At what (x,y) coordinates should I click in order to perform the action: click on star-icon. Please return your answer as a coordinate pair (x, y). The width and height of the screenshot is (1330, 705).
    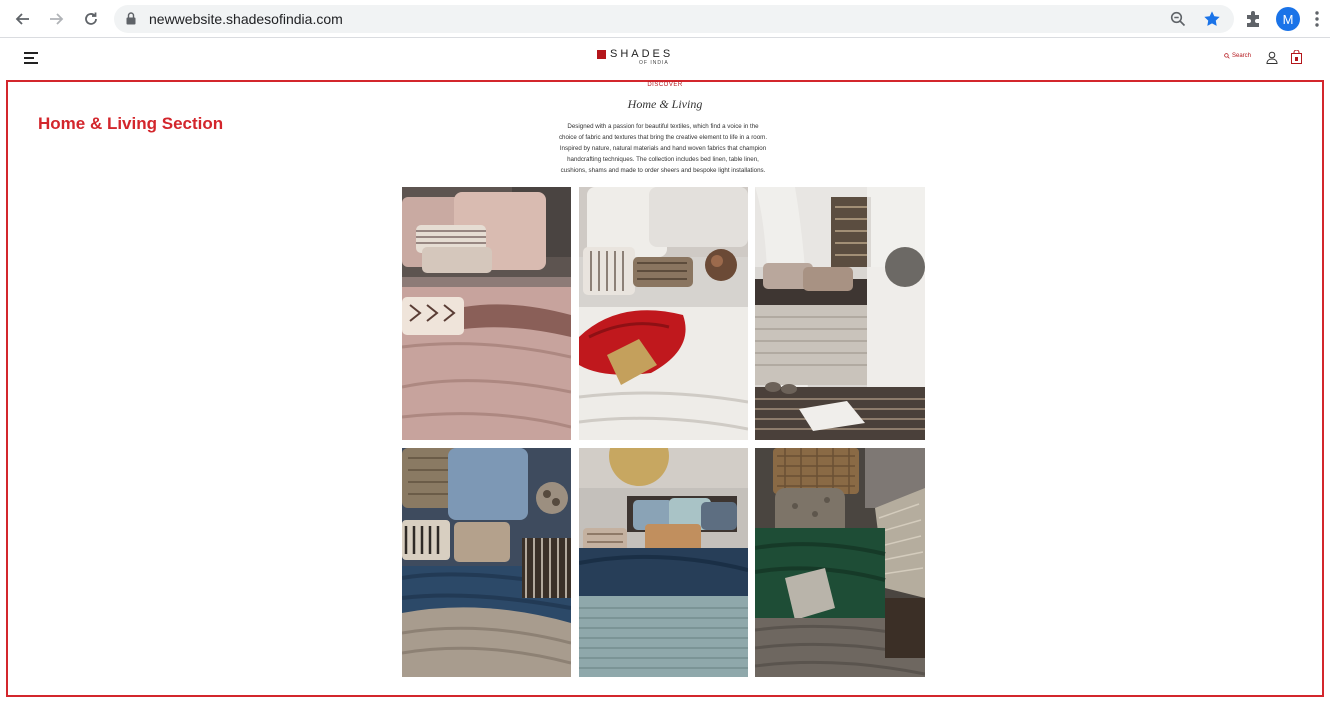
    Looking at the image, I should click on (1212, 18).